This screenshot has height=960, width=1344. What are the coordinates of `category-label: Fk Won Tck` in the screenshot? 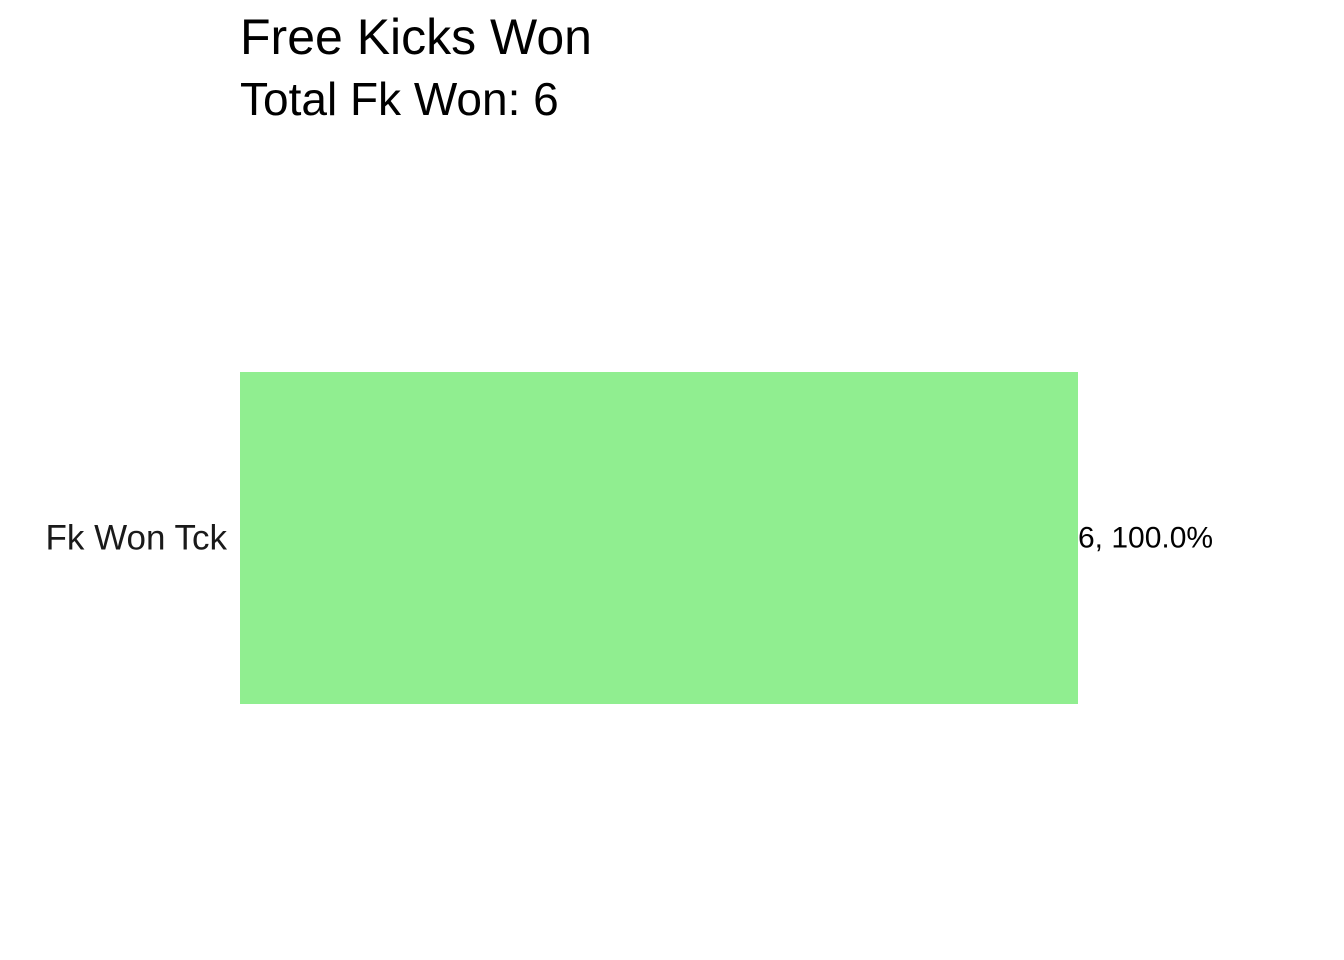 It's located at (136, 538).